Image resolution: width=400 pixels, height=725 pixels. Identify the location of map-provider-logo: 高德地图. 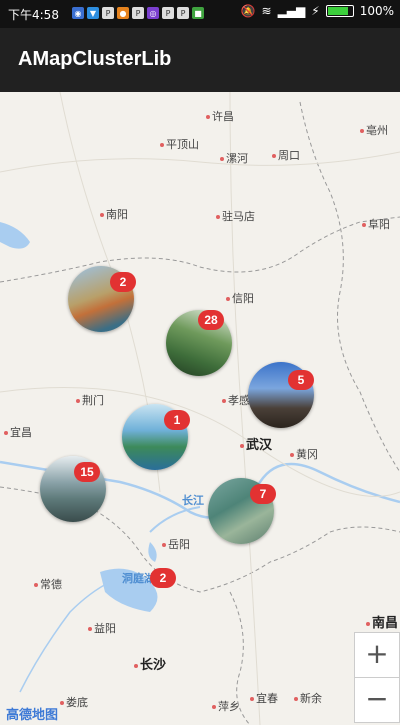
(32, 715).